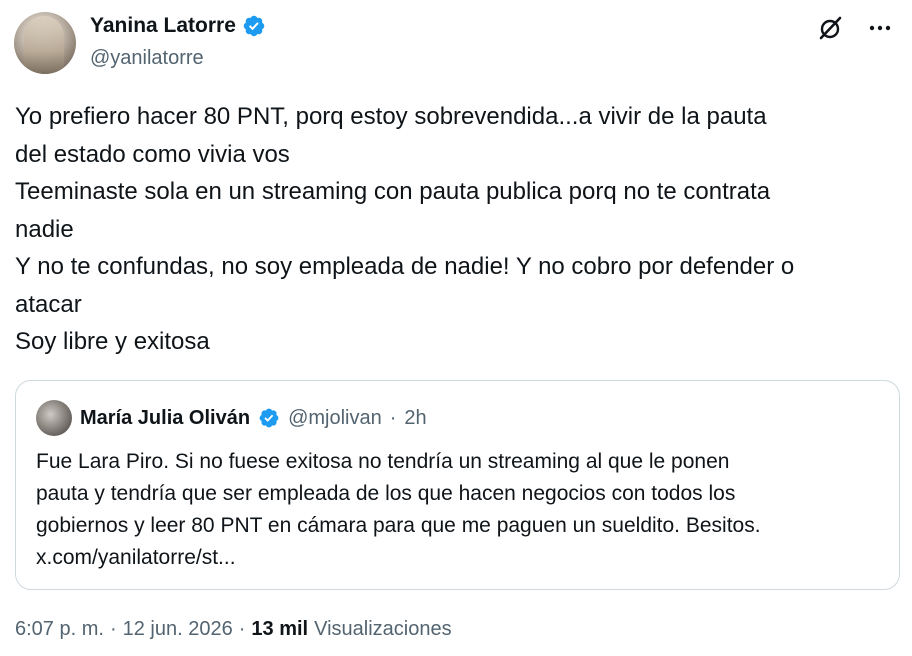 The image size is (912, 656). I want to click on quoted-tweet-header: María Julia Oliván @mjolivan · 2h, so click(231, 418).